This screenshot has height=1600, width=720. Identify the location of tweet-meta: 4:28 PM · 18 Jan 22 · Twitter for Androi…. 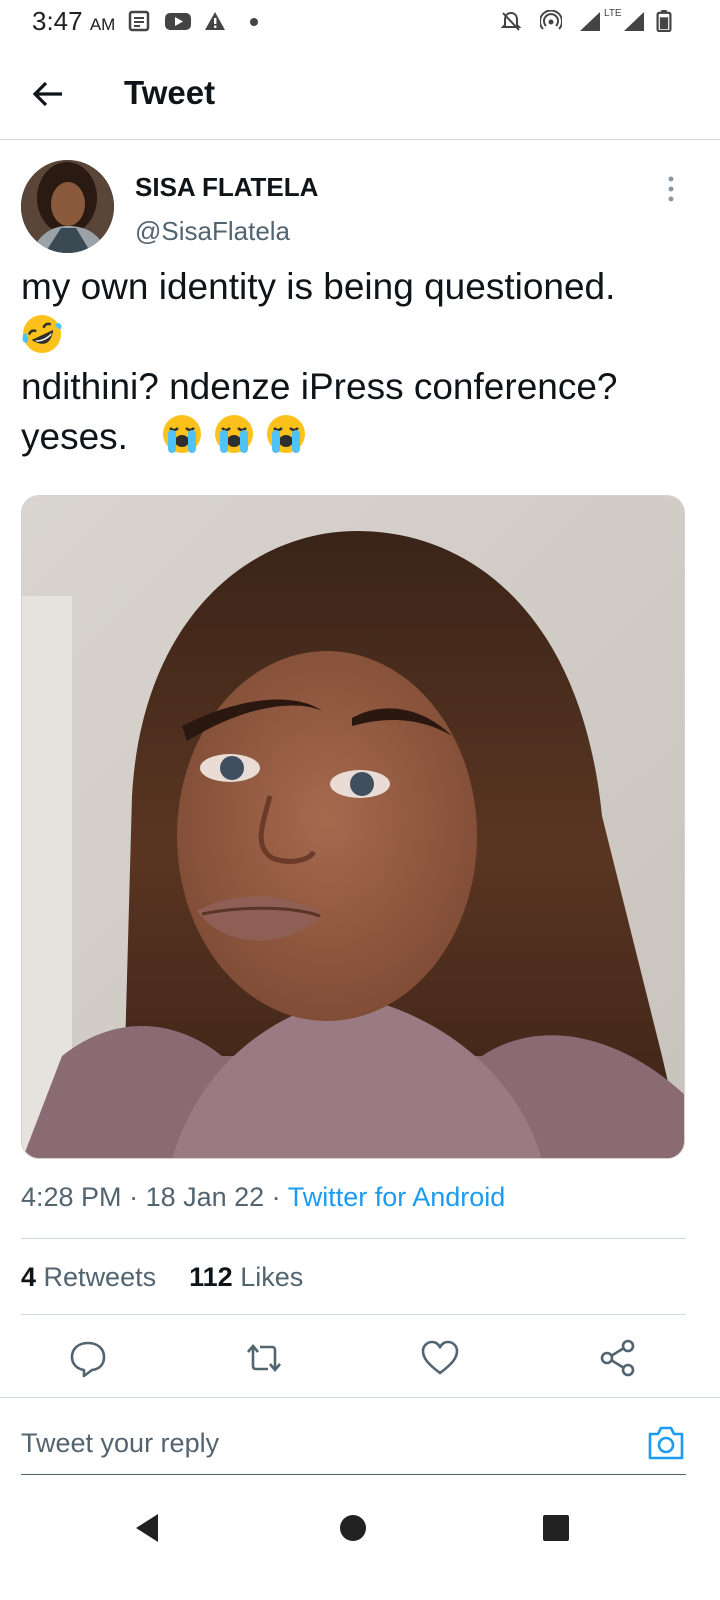
(263, 1197).